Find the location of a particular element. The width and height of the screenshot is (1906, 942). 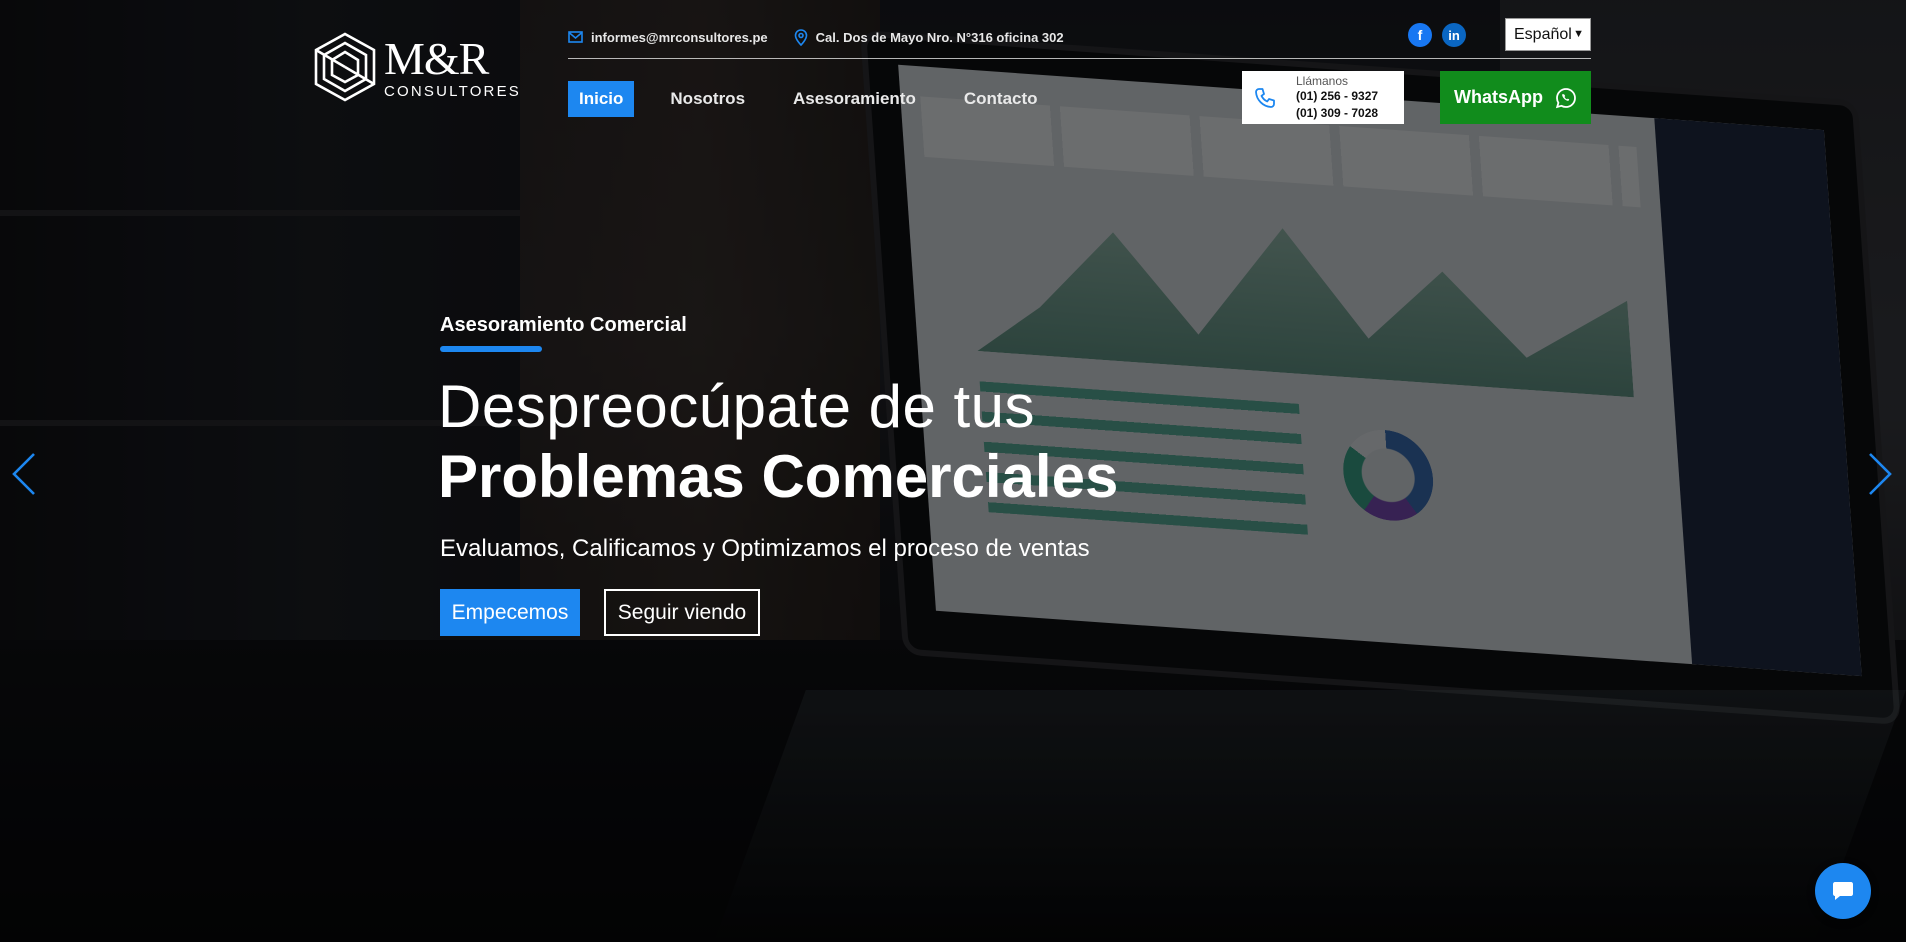

call-us-box: Llámanos (01) 256 - 9327 (01) 309 - 7028 is located at coordinates (1323, 97).